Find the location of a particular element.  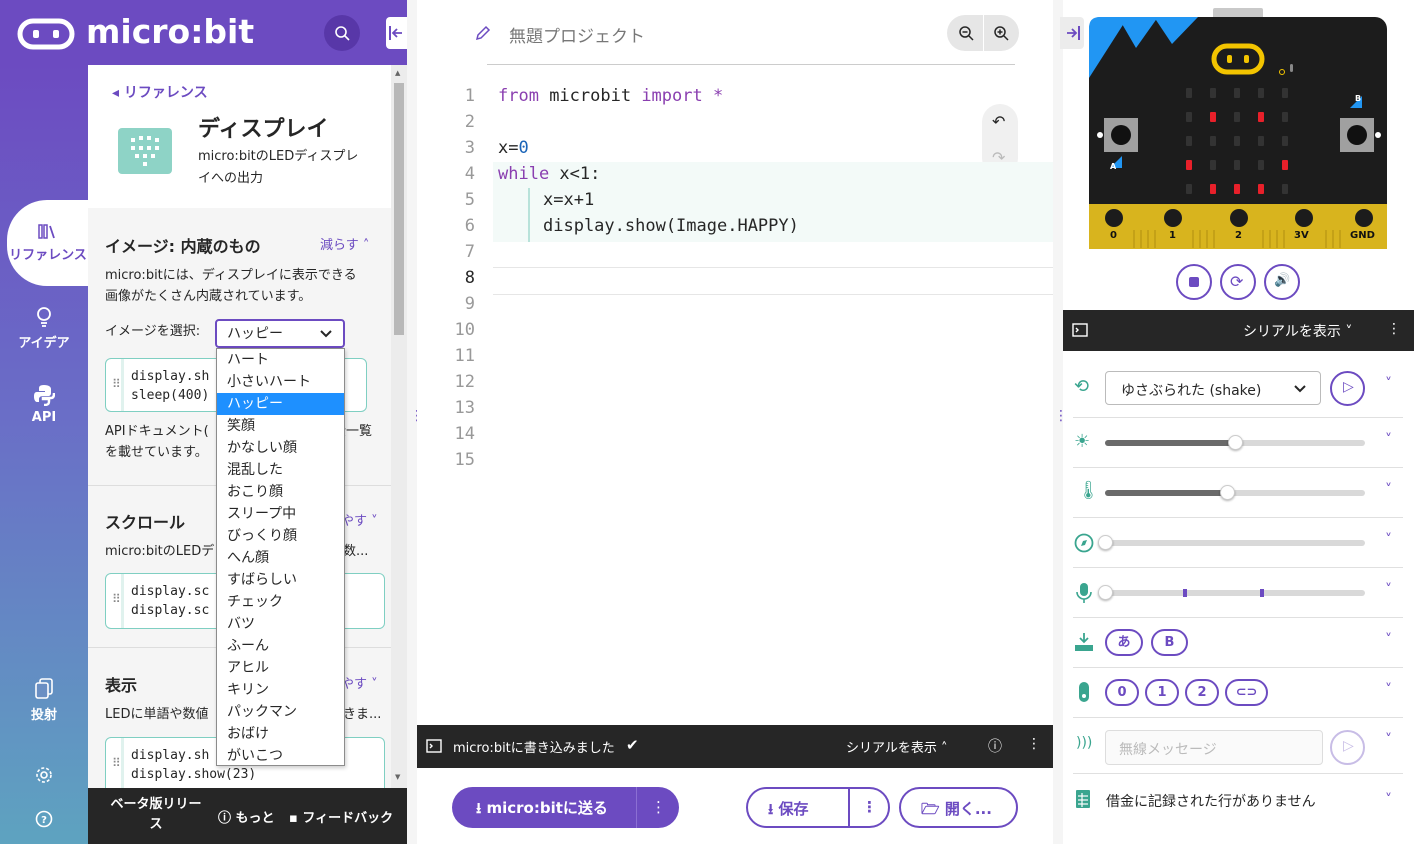

nav-api: API is located at coordinates (44, 404).